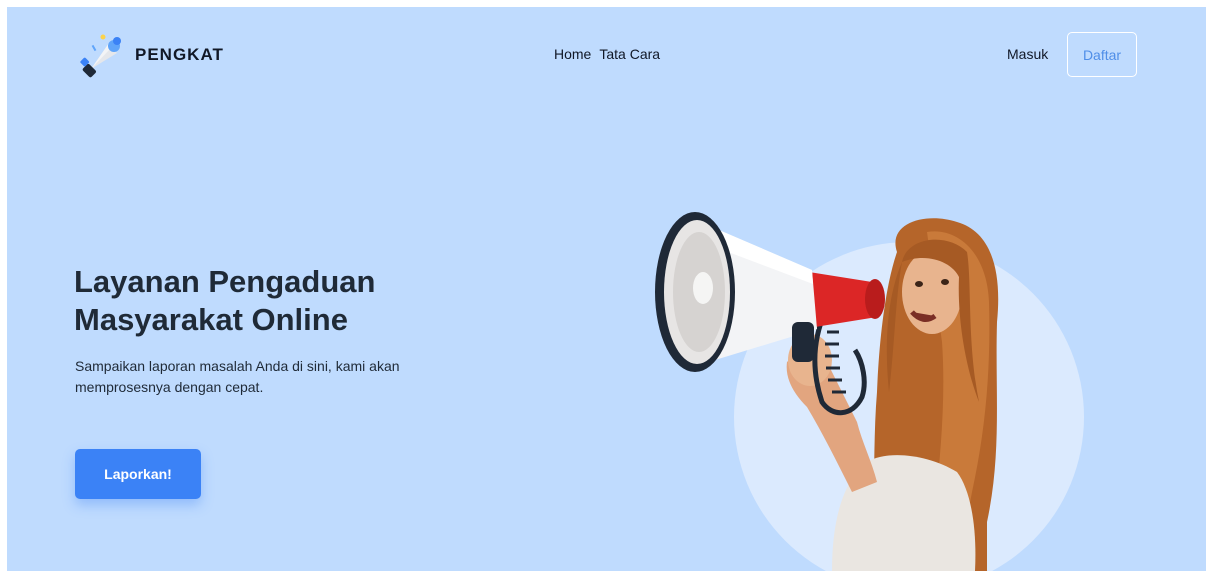  What do you see at coordinates (629, 54) in the screenshot?
I see `nav-link-tata-cara: Tata Cara` at bounding box center [629, 54].